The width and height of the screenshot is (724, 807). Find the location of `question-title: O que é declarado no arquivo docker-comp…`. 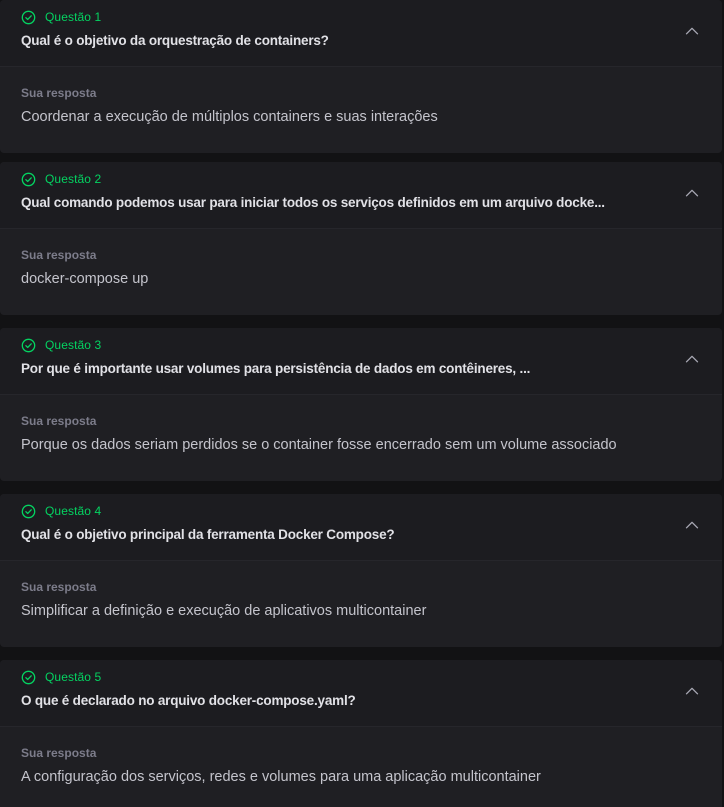

question-title: O que é declarado no arquivo docker-comp… is located at coordinates (188, 700).